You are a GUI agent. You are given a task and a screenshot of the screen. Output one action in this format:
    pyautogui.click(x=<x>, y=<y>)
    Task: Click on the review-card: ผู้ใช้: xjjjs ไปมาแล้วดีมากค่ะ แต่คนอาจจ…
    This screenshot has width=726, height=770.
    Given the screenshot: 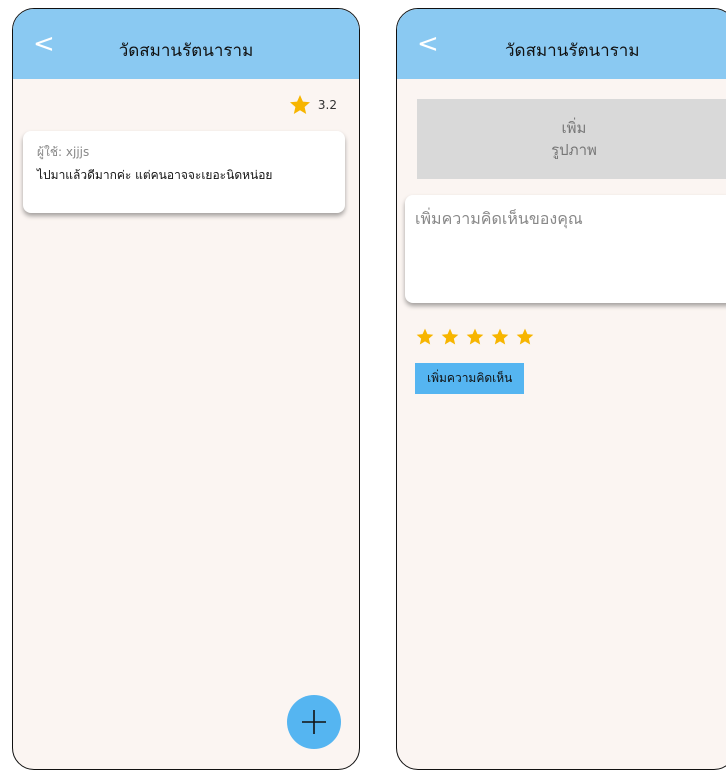 What is the action you would take?
    pyautogui.click(x=184, y=172)
    